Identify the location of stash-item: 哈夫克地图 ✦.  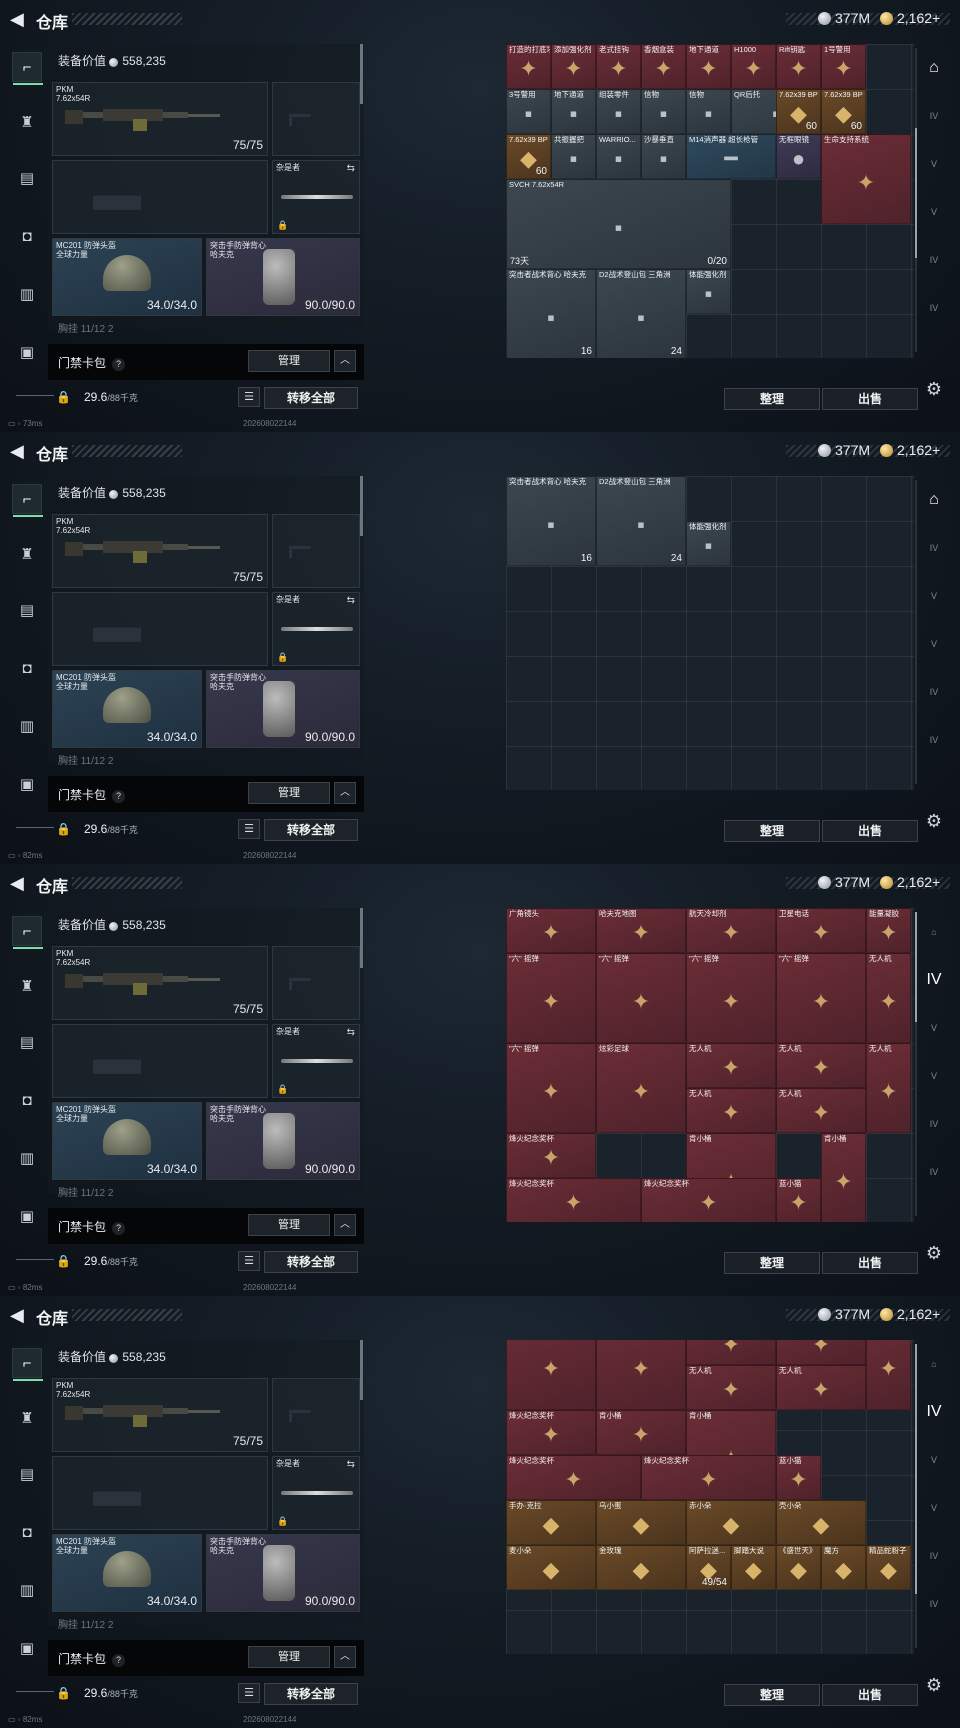
(641, 930).